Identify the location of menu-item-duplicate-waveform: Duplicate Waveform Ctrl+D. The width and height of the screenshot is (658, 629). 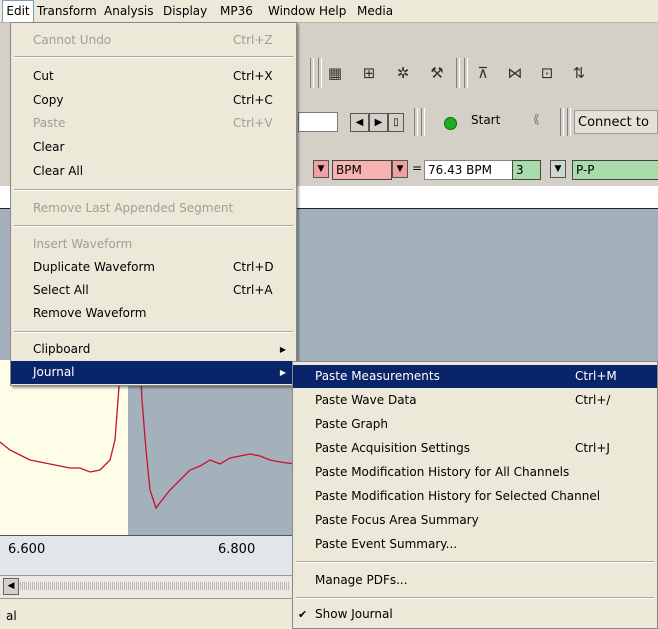
(153, 267).